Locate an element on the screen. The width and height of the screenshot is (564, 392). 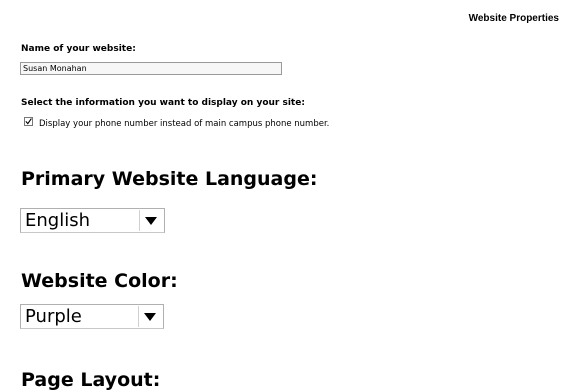
checkmark-icon is located at coordinates (28, 120).